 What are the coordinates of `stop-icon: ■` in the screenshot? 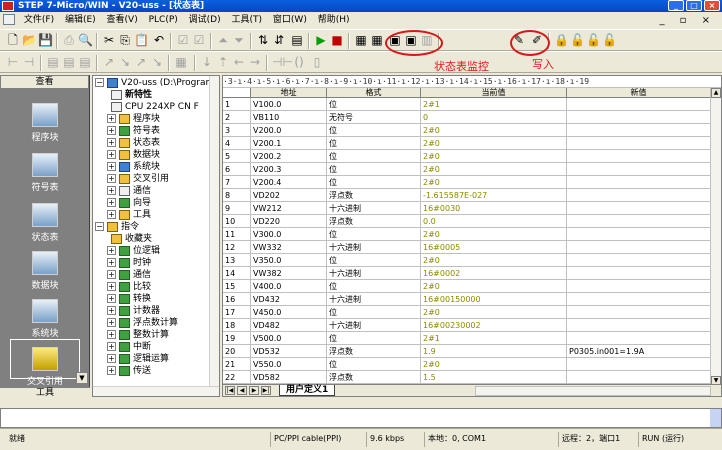 It's located at (337, 40).